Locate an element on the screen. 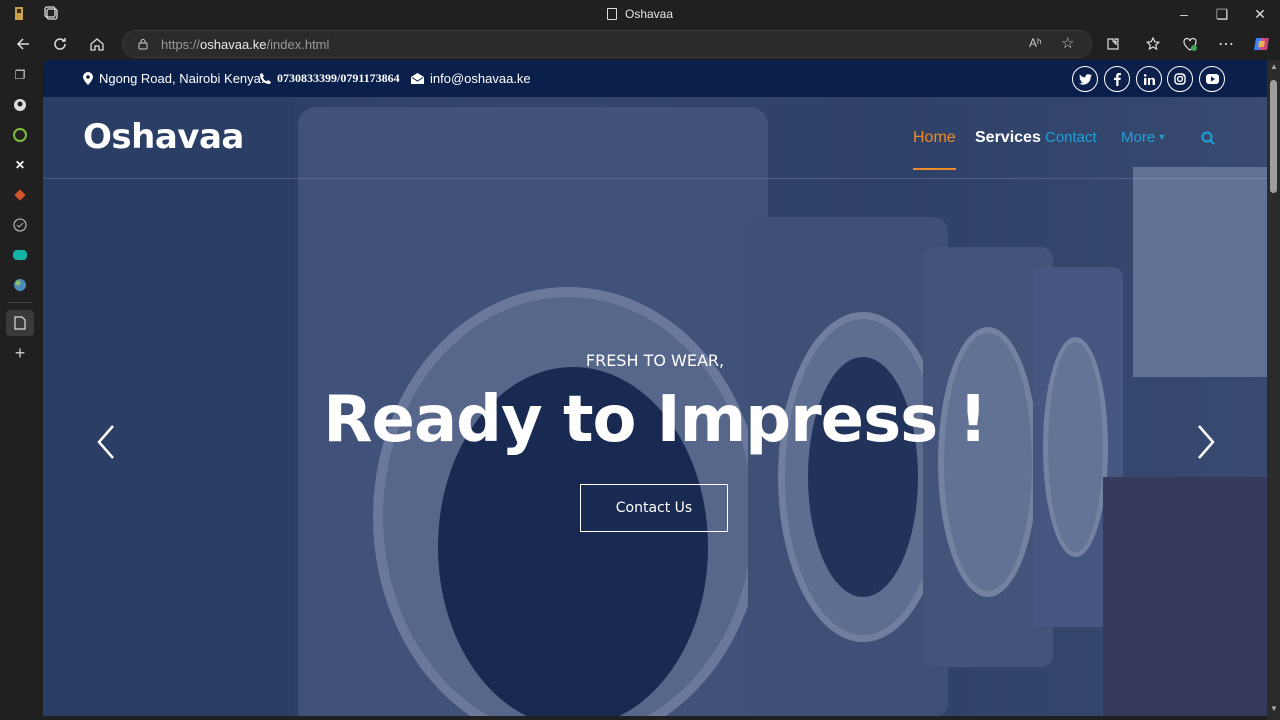 This screenshot has height=720, width=1280. read-aloud-icon: Aʰ is located at coordinates (1035, 43).